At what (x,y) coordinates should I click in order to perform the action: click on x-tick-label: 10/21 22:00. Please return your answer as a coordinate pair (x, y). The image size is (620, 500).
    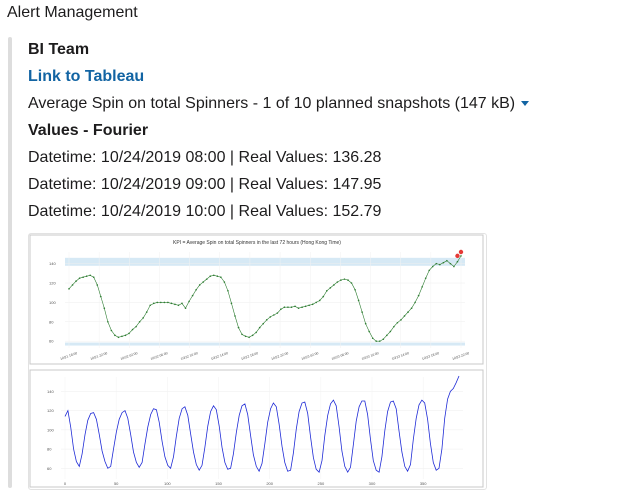
    Looking at the image, I should click on (99, 356).